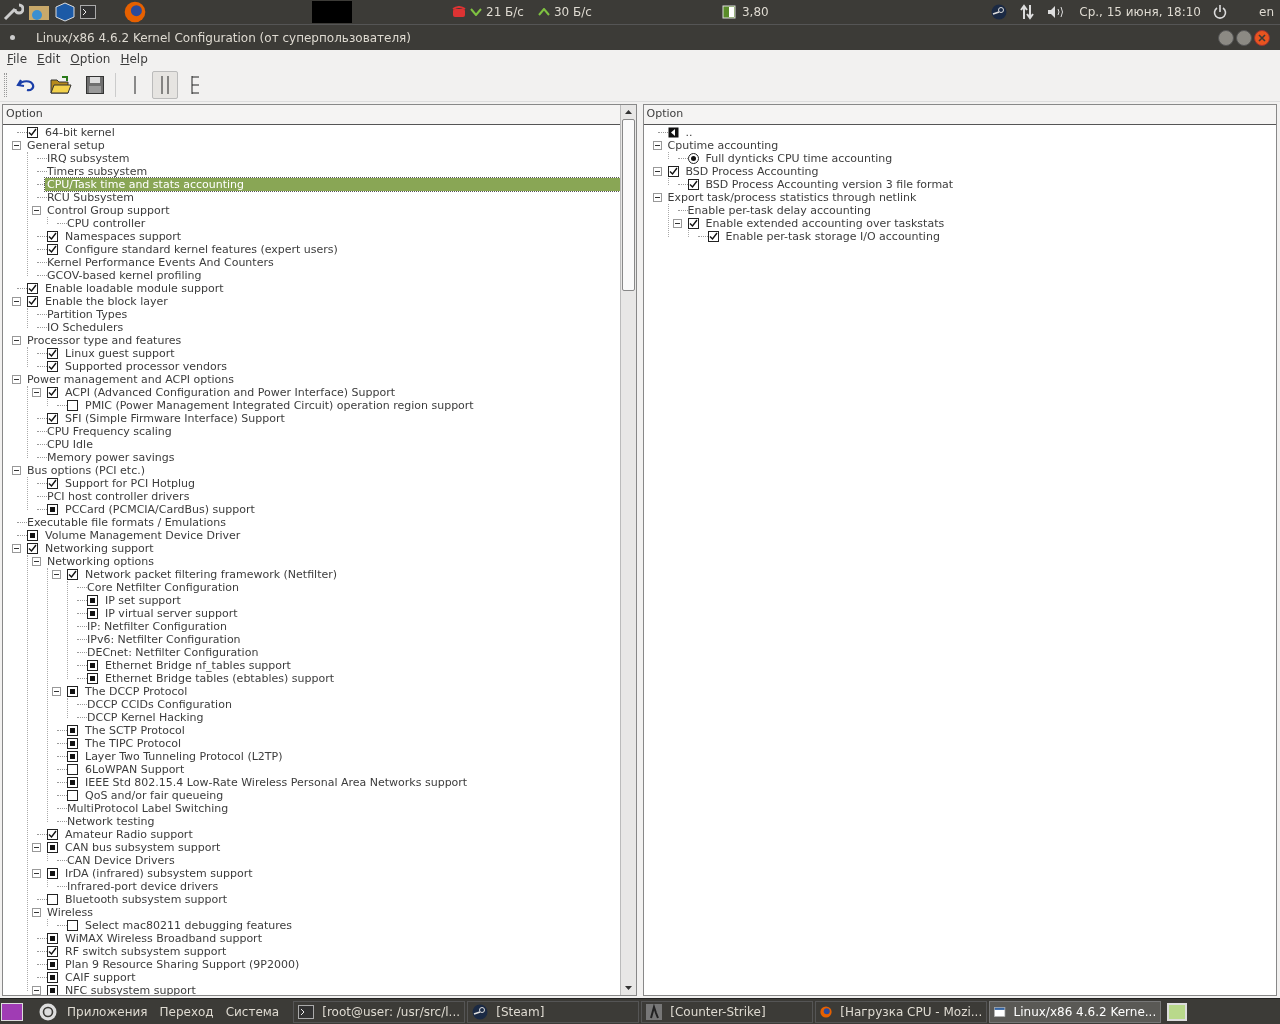  I want to click on scroll-thumb, so click(628, 205).